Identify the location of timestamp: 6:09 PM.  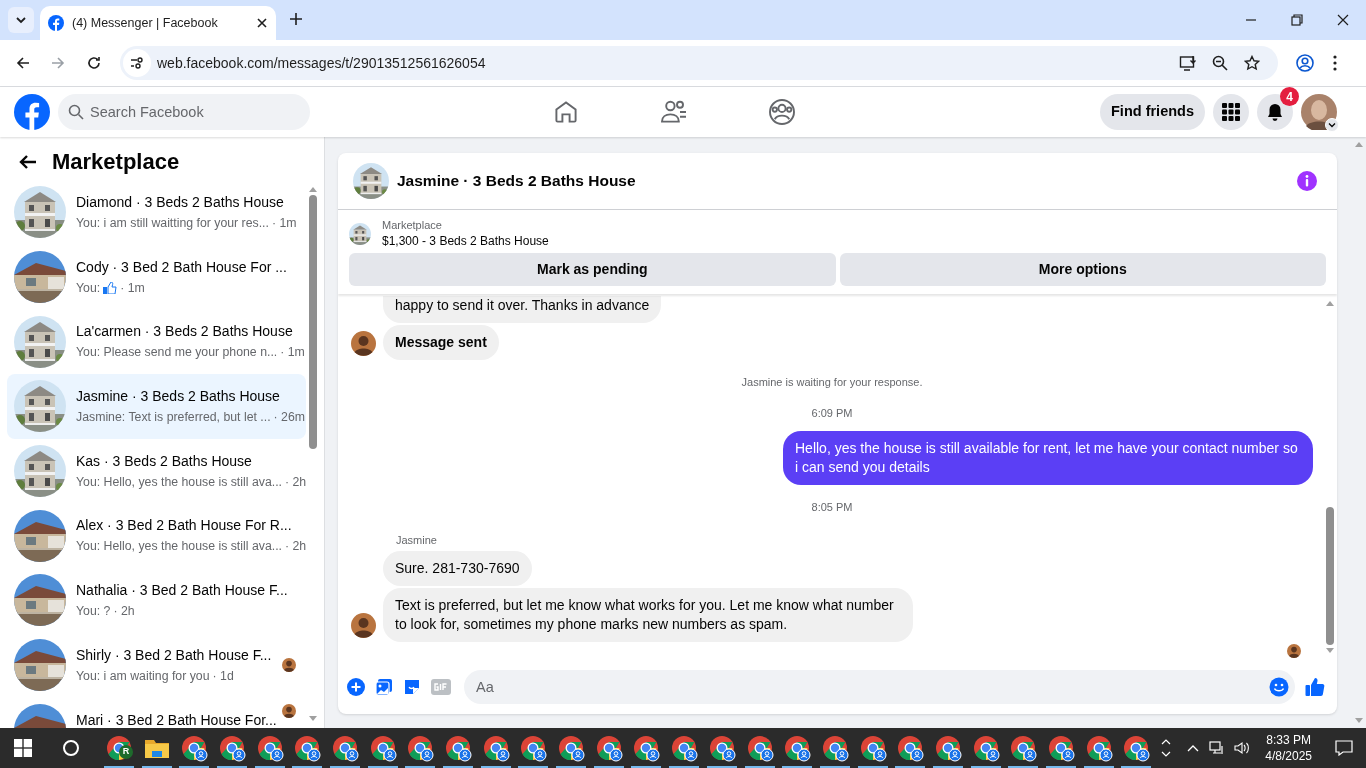
(832, 413).